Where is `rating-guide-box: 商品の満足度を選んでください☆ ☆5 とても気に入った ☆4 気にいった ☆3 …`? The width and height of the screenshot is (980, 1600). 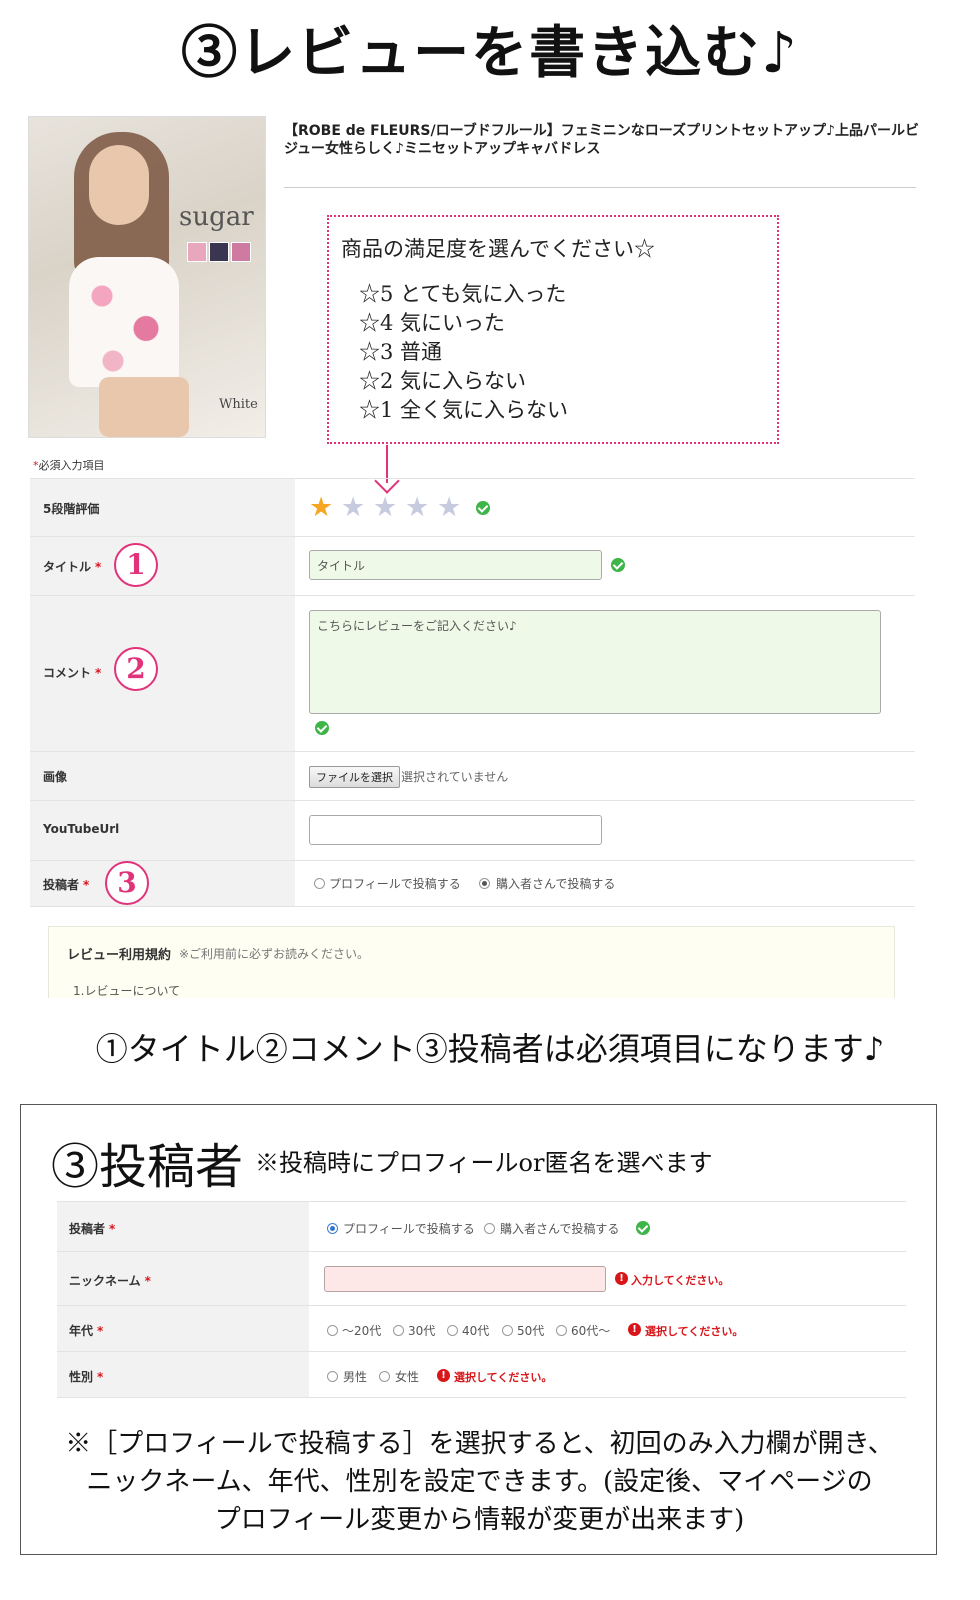
rating-guide-box: 商品の満足度を選んでください☆ ☆5 とても気に入った ☆4 気にいった ☆3 … is located at coordinates (553, 329).